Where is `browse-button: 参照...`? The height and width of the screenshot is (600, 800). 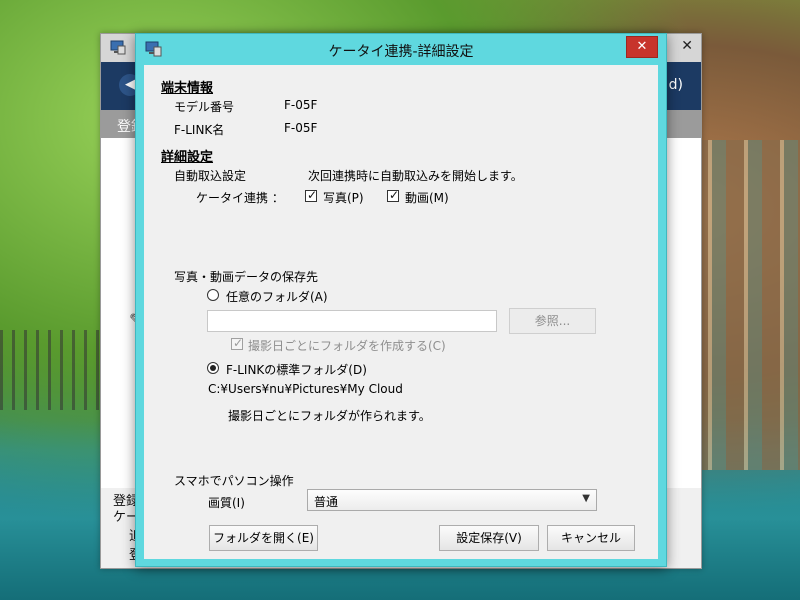
browse-button: 参照... is located at coordinates (552, 321).